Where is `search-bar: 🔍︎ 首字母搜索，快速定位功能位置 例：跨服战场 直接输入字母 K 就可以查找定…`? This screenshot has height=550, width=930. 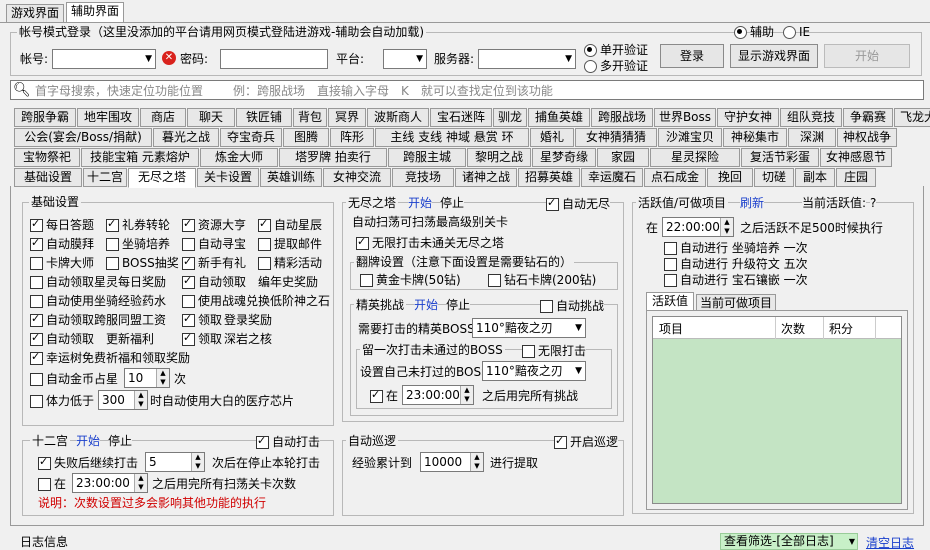 search-bar: 🔍︎ 首字母搜索，快速定位功能位置 例：跨服战场 直接输入字母 K 就可以查找定… is located at coordinates (467, 90).